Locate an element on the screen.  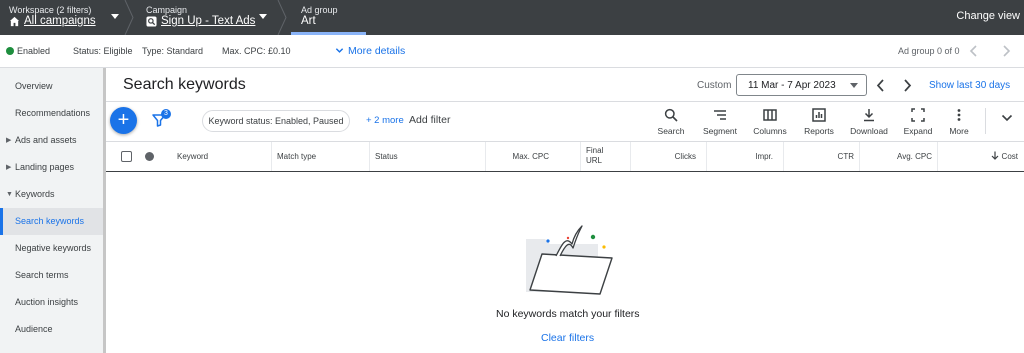
previous-adgroup-icon is located at coordinates (973, 51).